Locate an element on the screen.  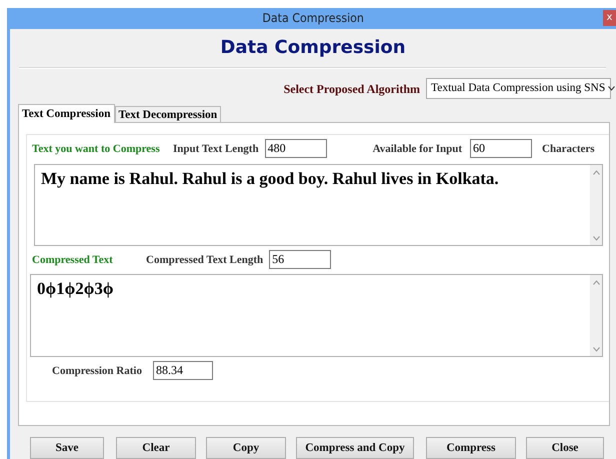
action-button: Save is located at coordinates (67, 448).